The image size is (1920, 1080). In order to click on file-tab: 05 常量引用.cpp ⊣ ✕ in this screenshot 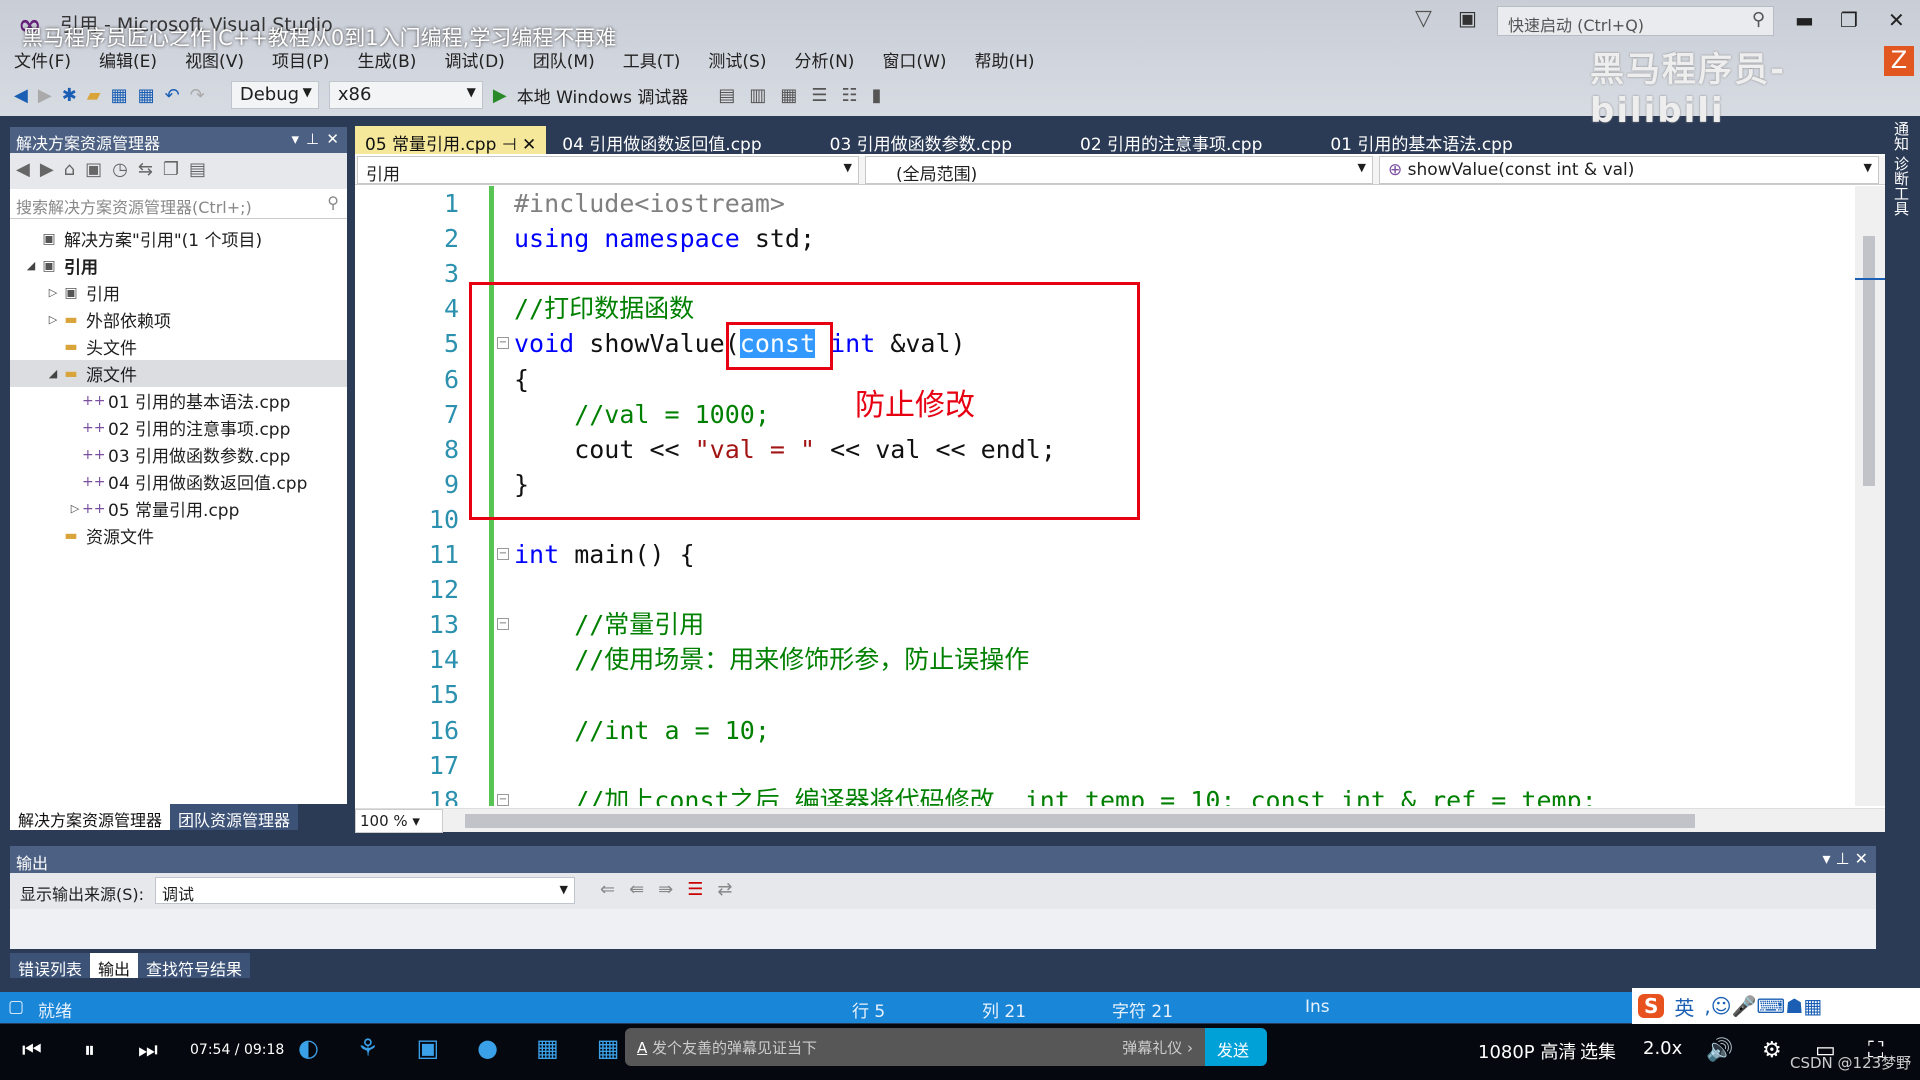, I will do `click(451, 140)`.